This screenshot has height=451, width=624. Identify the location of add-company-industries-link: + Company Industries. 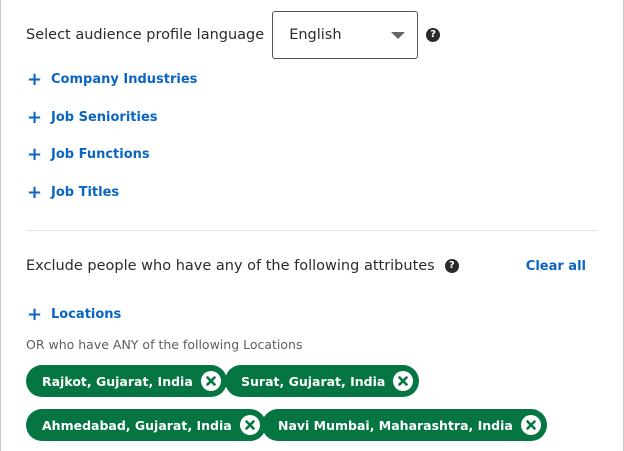
(112, 79).